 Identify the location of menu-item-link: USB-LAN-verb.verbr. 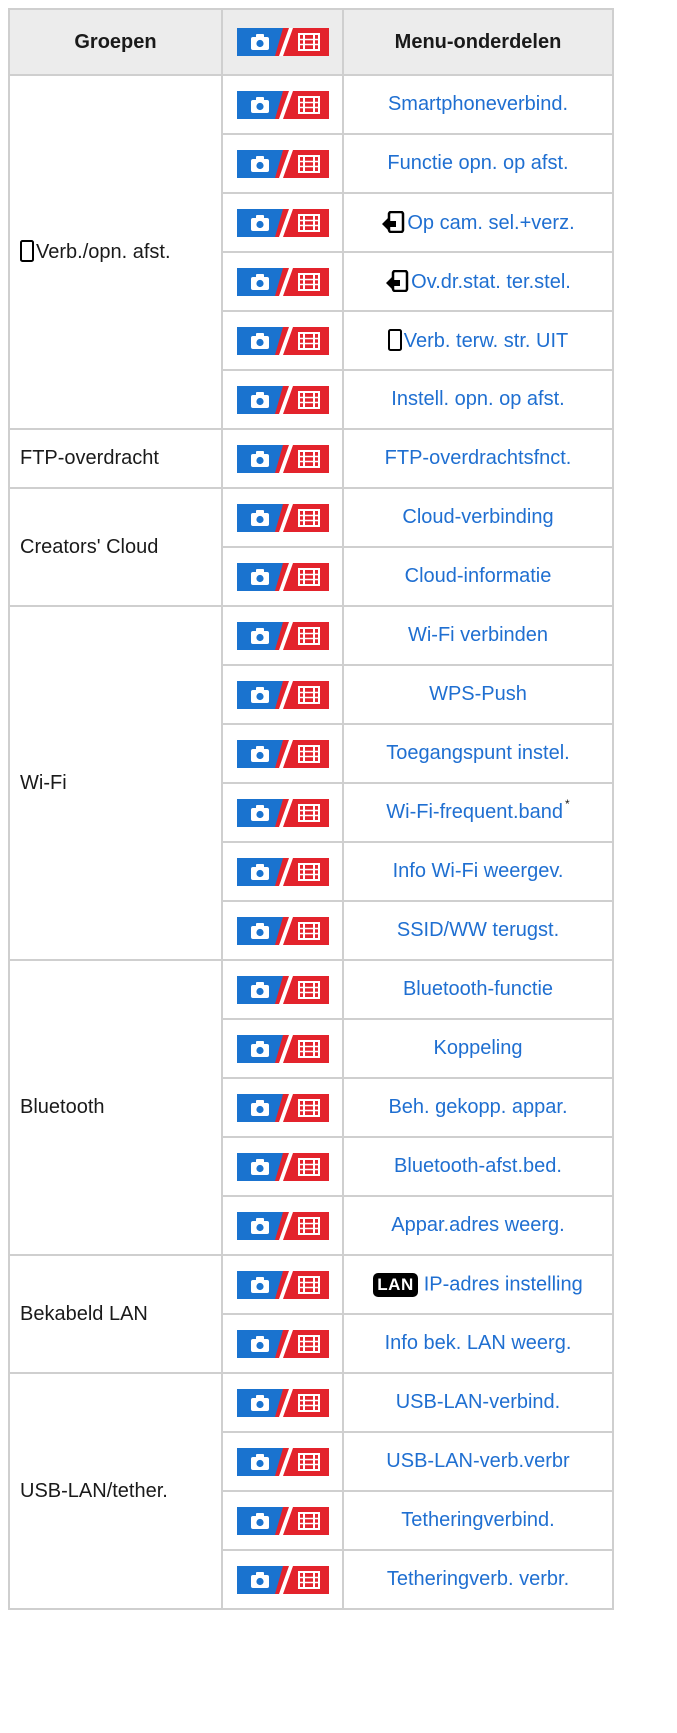
(477, 1461).